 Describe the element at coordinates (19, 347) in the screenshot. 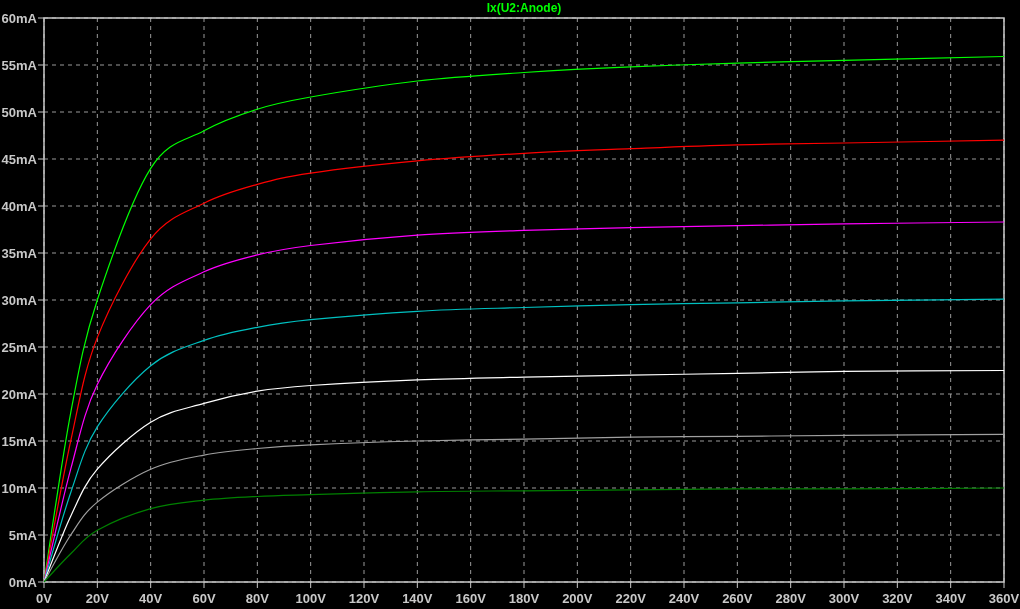

I see `y-tick-label: 25mA` at that location.